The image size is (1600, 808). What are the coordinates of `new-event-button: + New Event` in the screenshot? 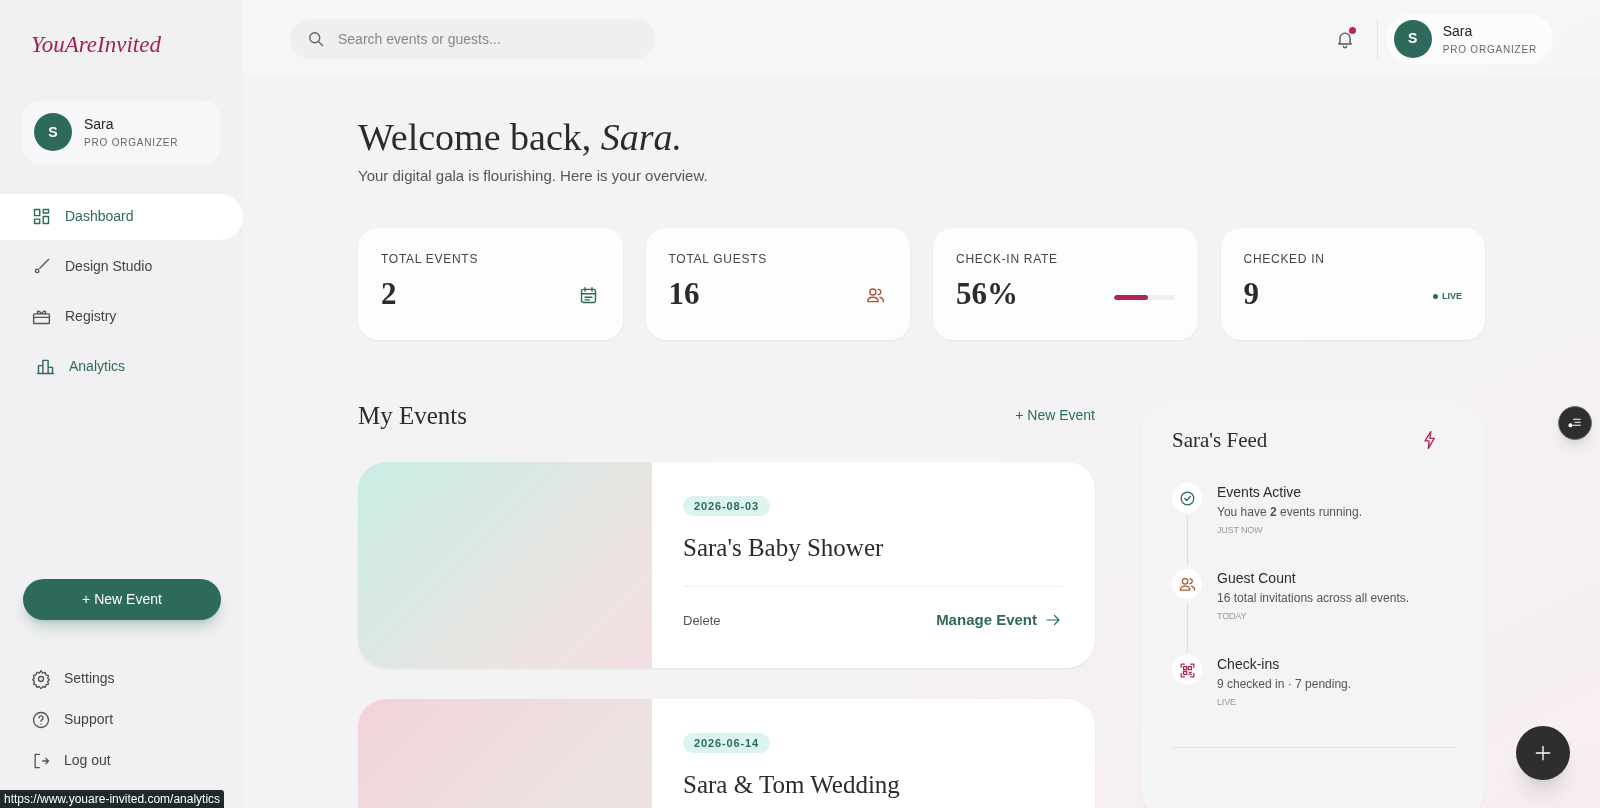 It's located at (122, 599).